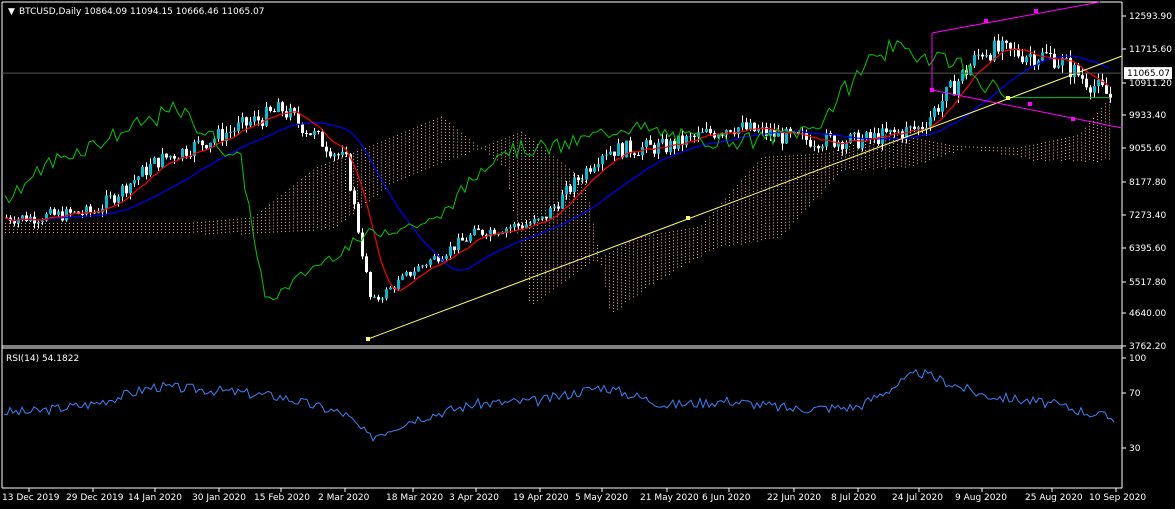 The image size is (1175, 509). I want to click on time-tick-label: 10 Sep 2020, so click(1117, 498).